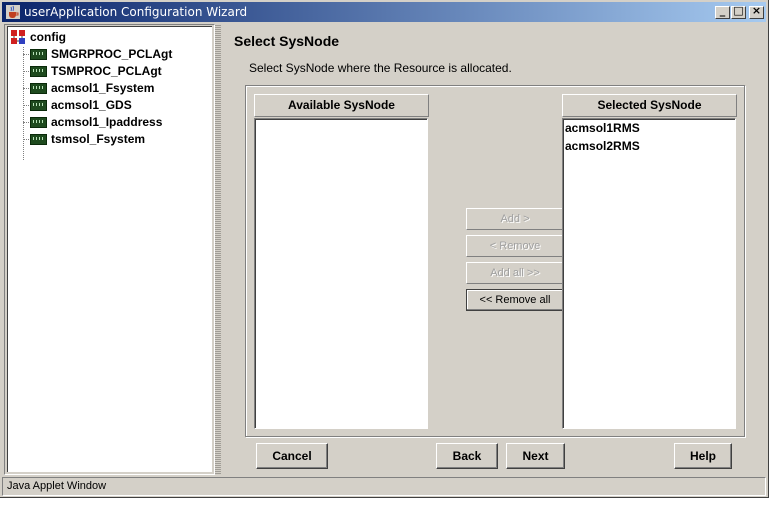 The image size is (770, 512). I want to click on config-icon, so click(18, 37).